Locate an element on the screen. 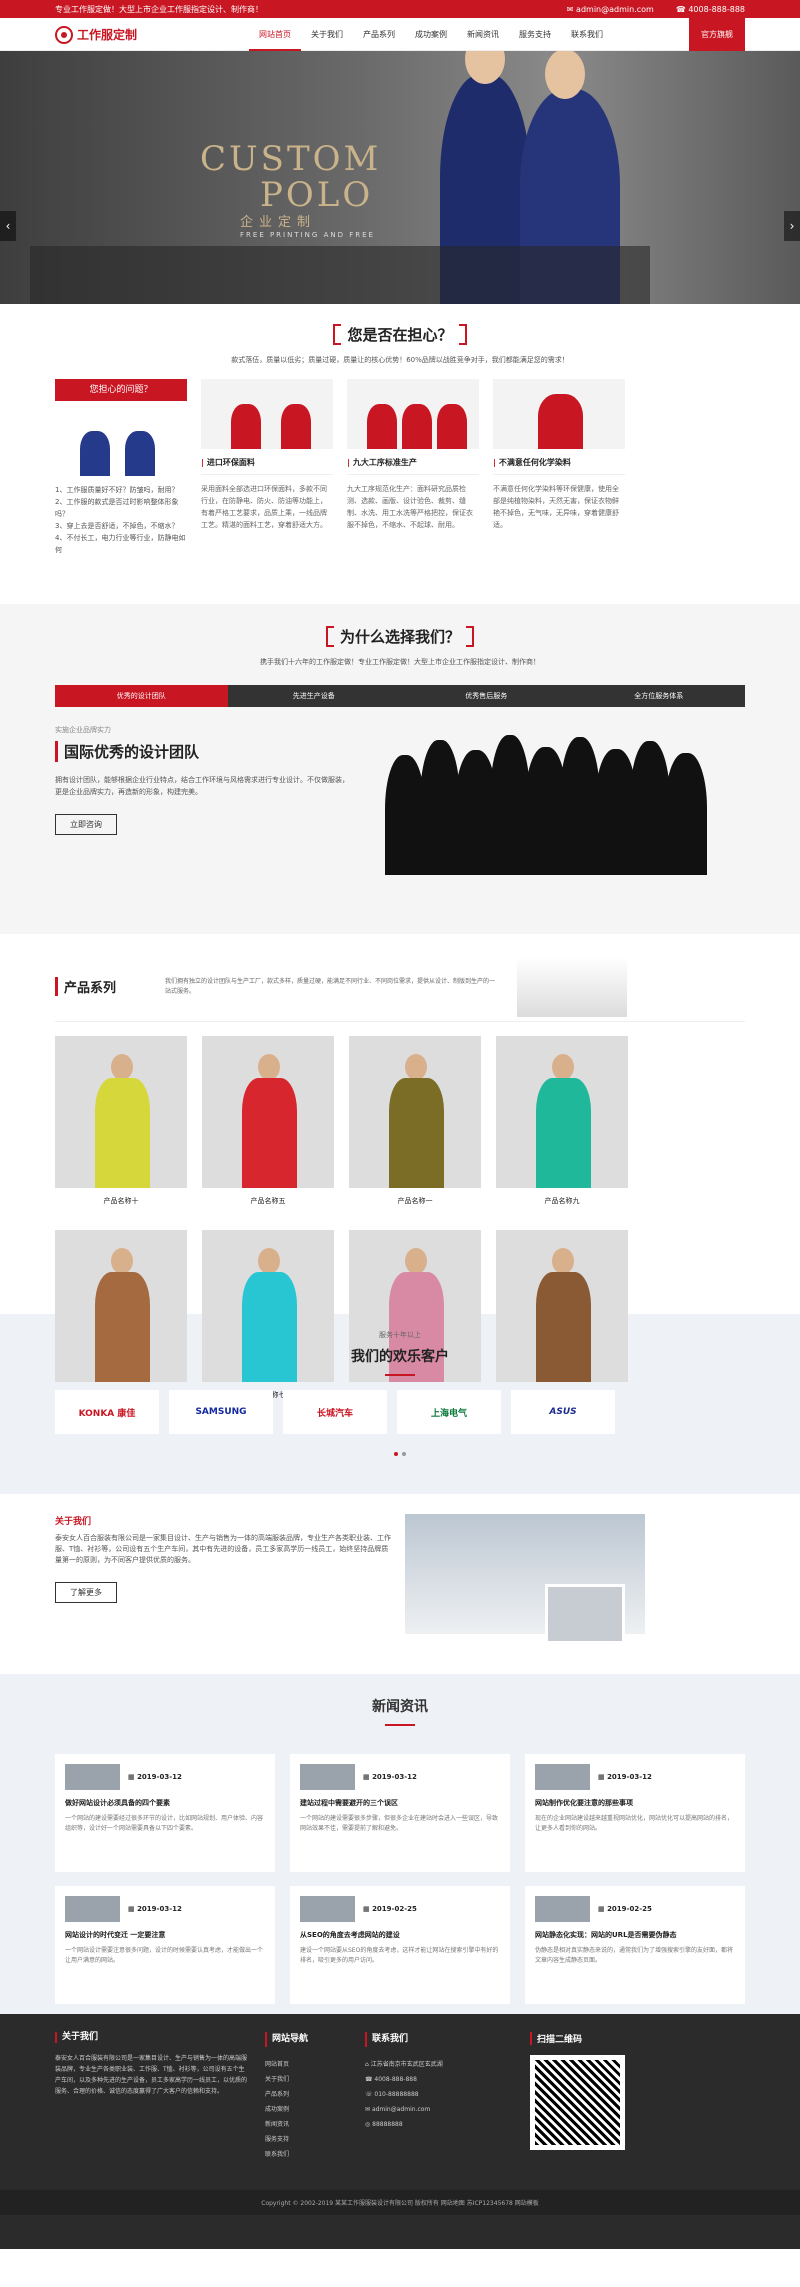 This screenshot has height=2287, width=800. news-title: 网站制作优化要注意的那些事项 is located at coordinates (635, 1803).